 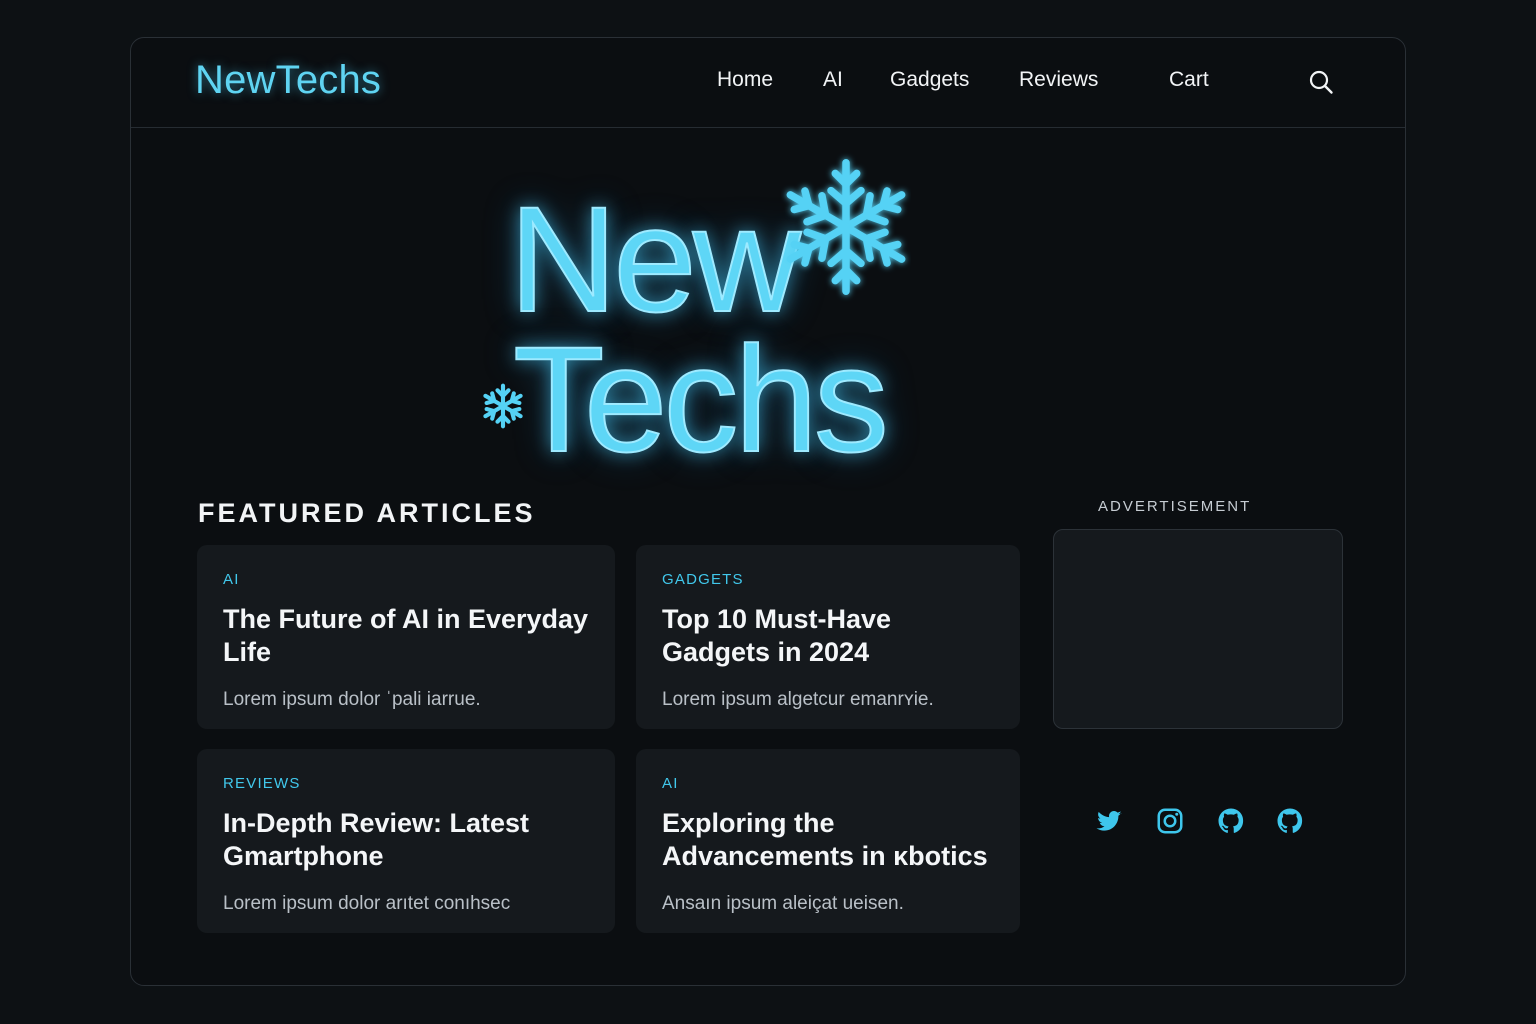 What do you see at coordinates (745, 80) in the screenshot?
I see `nav-home: Home` at bounding box center [745, 80].